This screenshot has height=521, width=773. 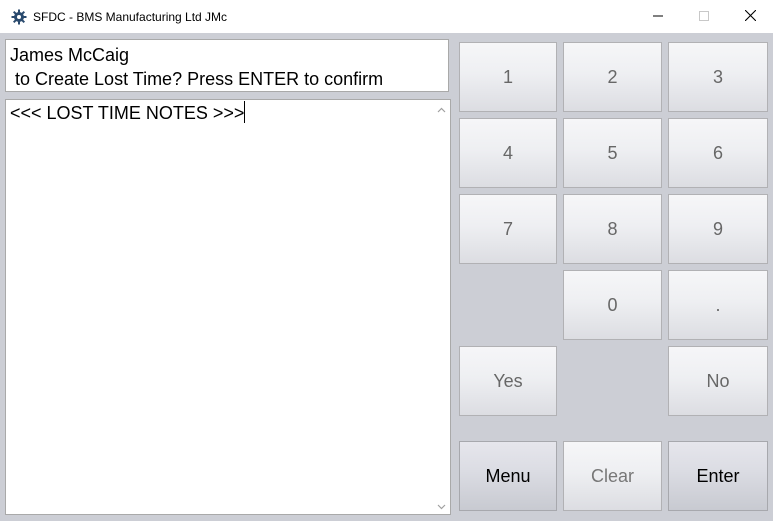 I want to click on gear-icon, so click(x=19, y=17).